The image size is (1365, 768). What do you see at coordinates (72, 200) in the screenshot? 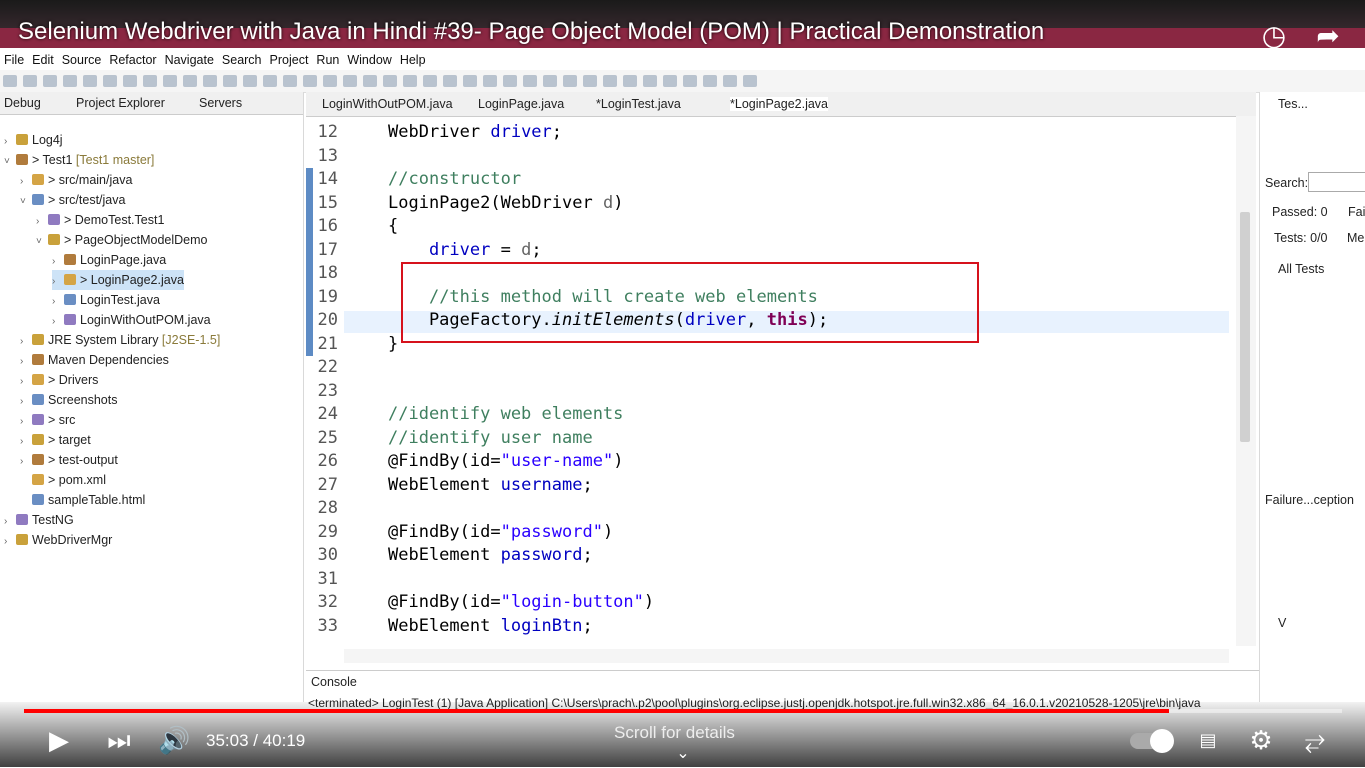
I see `tree-item: ˅ > src/test/java` at bounding box center [72, 200].